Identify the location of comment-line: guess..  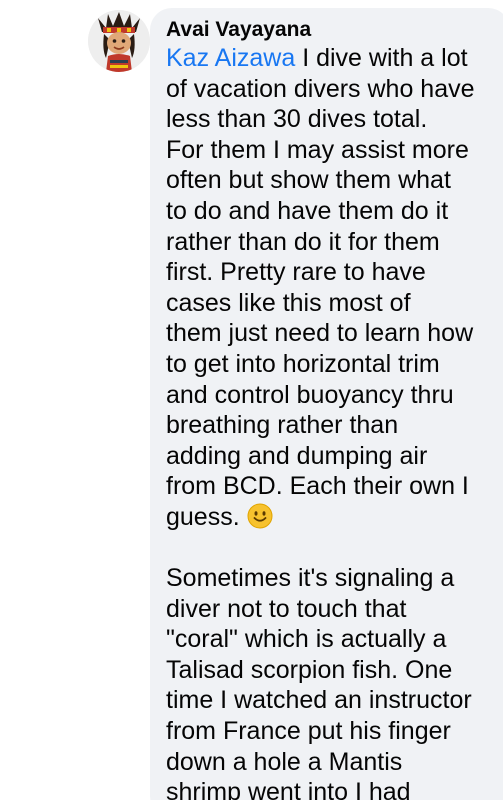
(333, 517).